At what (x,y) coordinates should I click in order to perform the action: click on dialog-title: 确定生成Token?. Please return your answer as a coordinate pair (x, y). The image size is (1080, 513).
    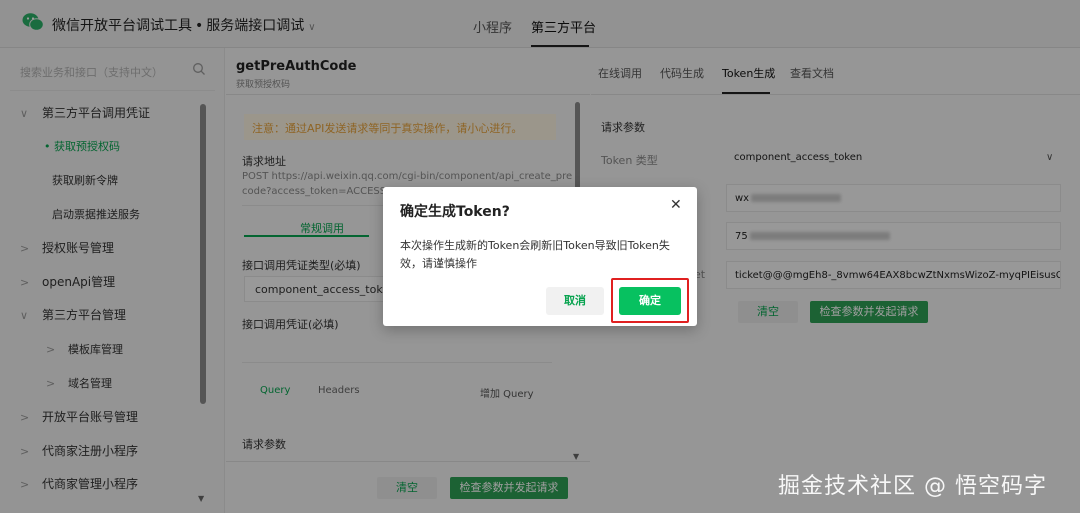
    Looking at the image, I should click on (455, 212).